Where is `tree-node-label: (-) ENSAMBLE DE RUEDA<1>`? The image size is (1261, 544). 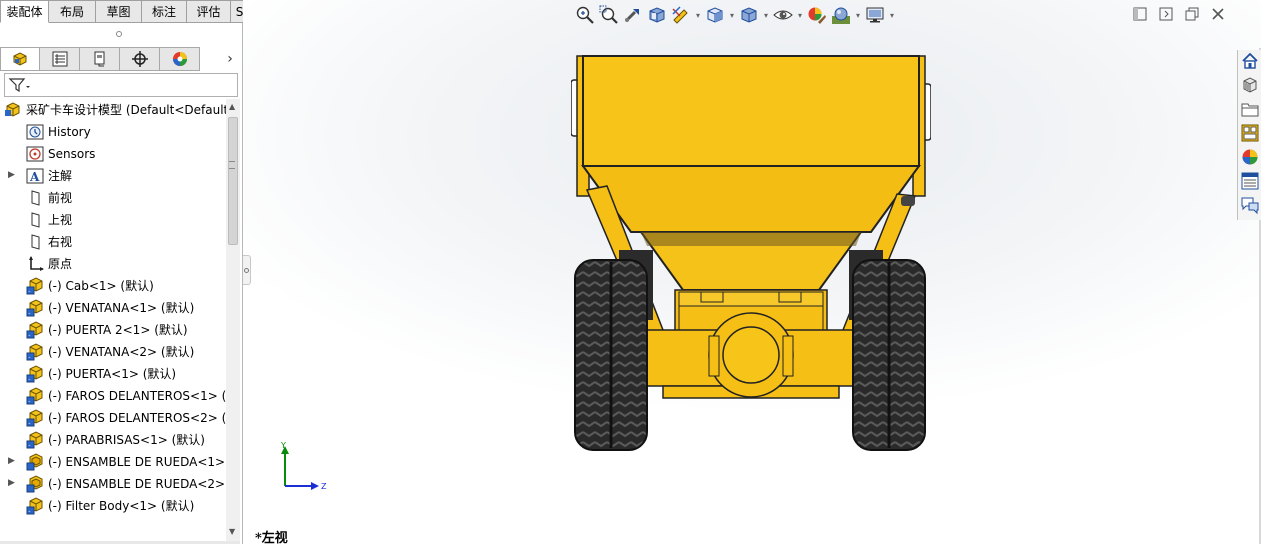
tree-node-label: (-) ENSAMBLE DE RUEDA<1> is located at coordinates (137, 462).